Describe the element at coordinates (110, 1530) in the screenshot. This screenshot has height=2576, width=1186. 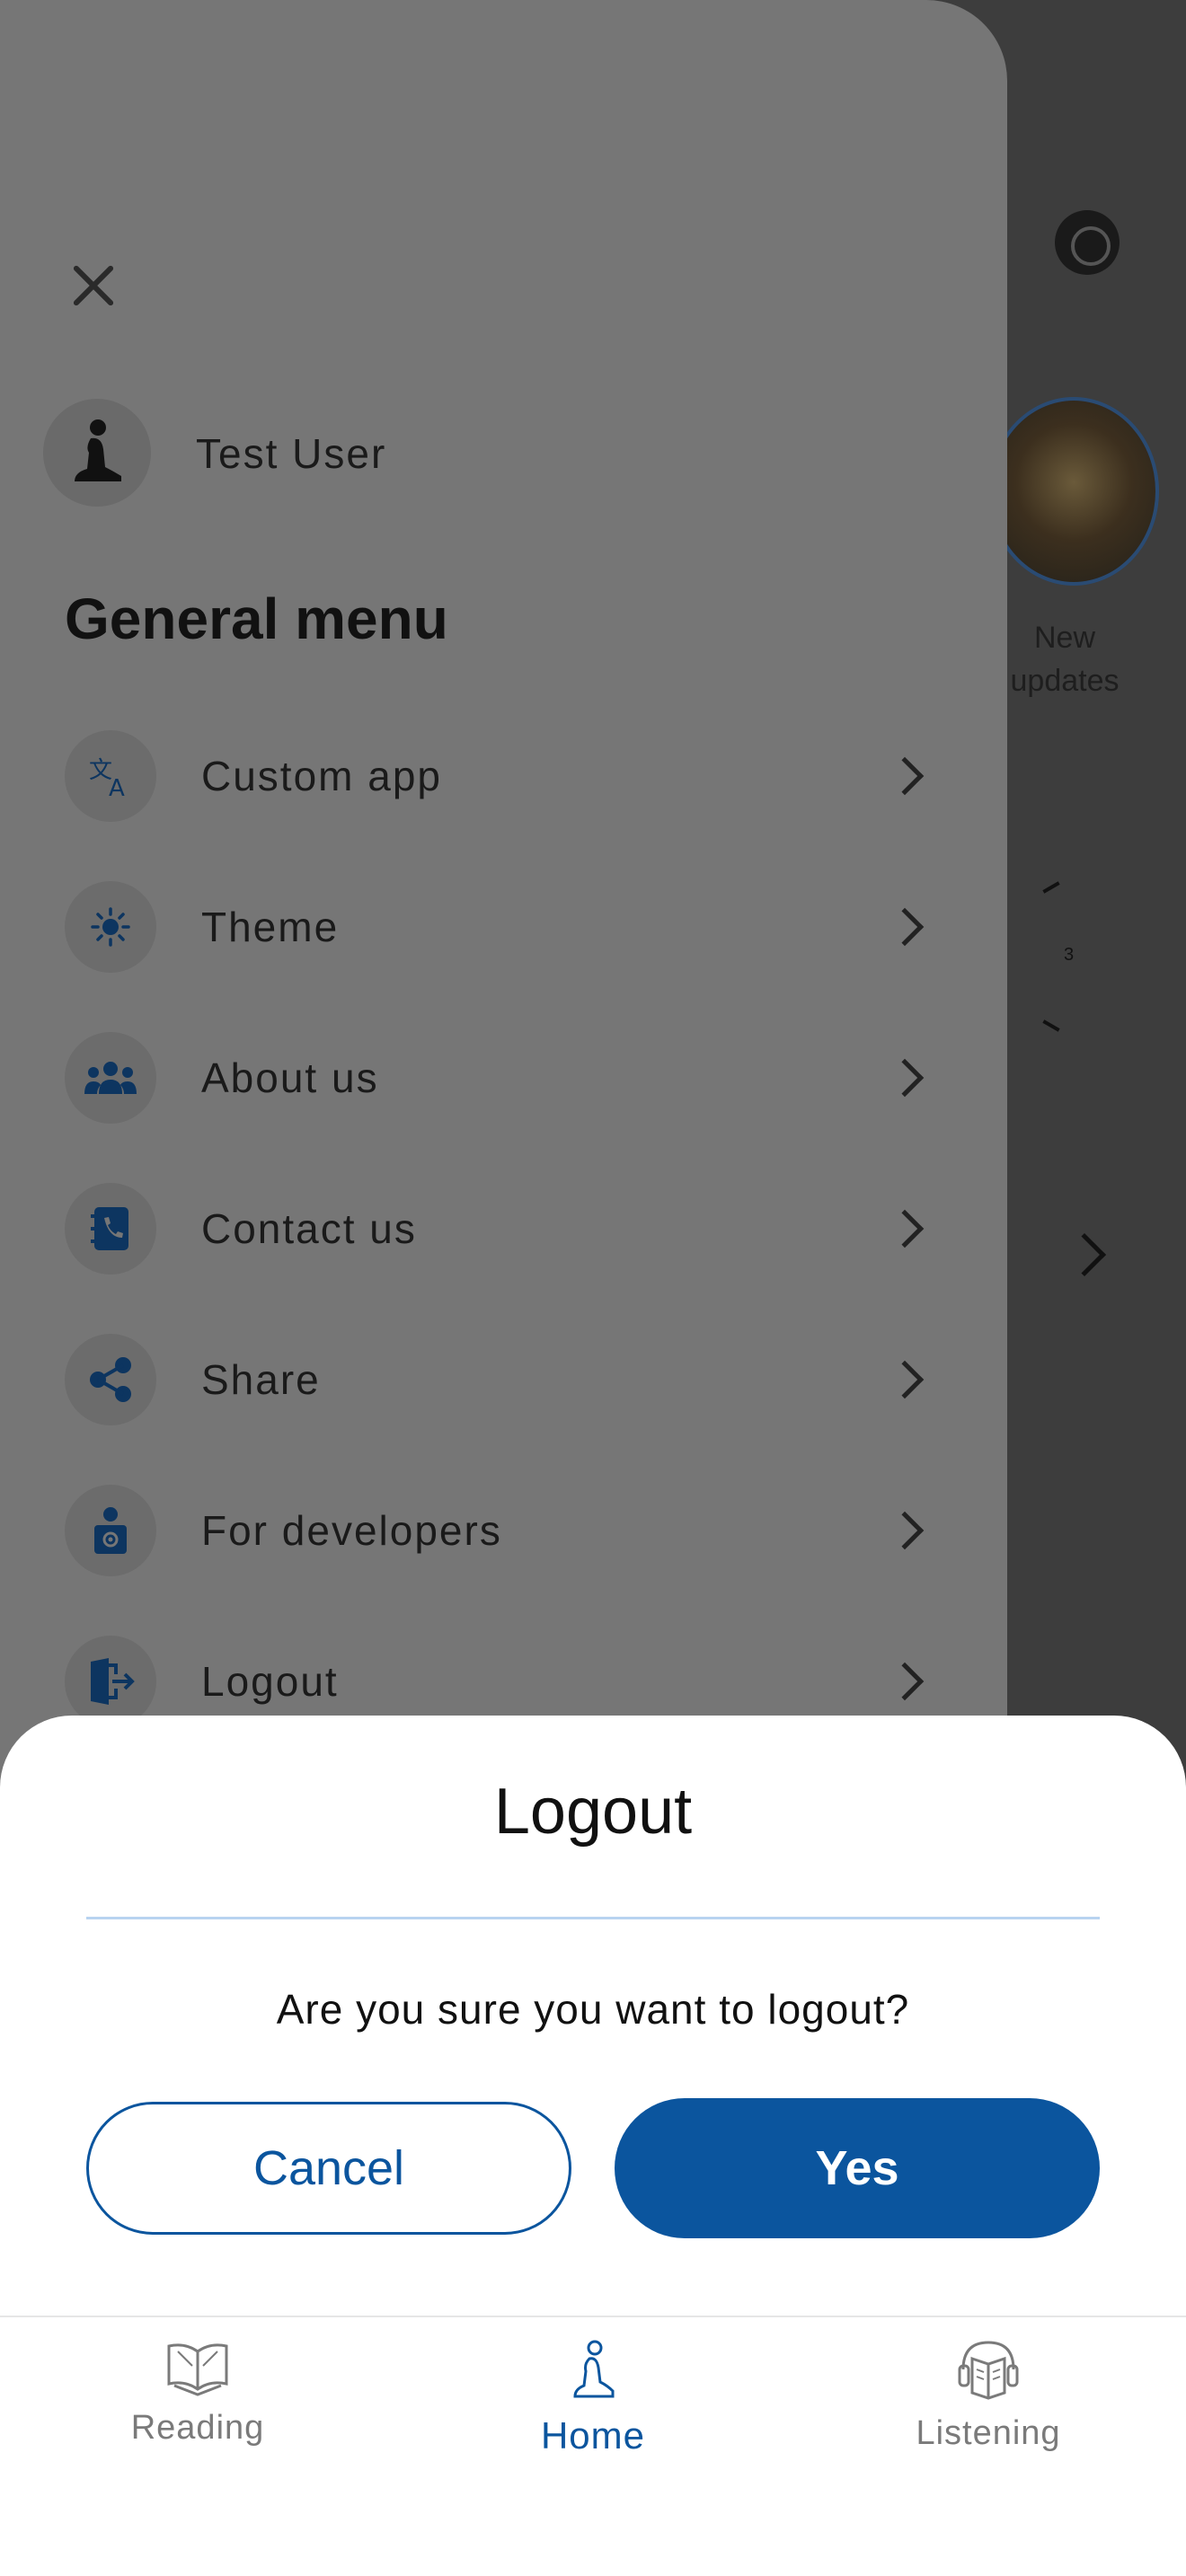
I see `developer-icon` at that location.